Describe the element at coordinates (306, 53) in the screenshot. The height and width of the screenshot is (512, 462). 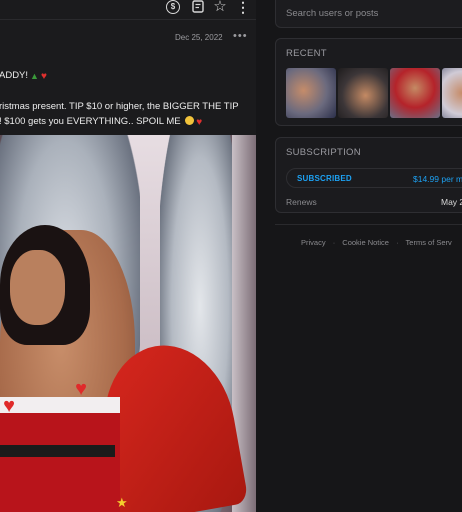
I see `recent-title: RECENT` at that location.